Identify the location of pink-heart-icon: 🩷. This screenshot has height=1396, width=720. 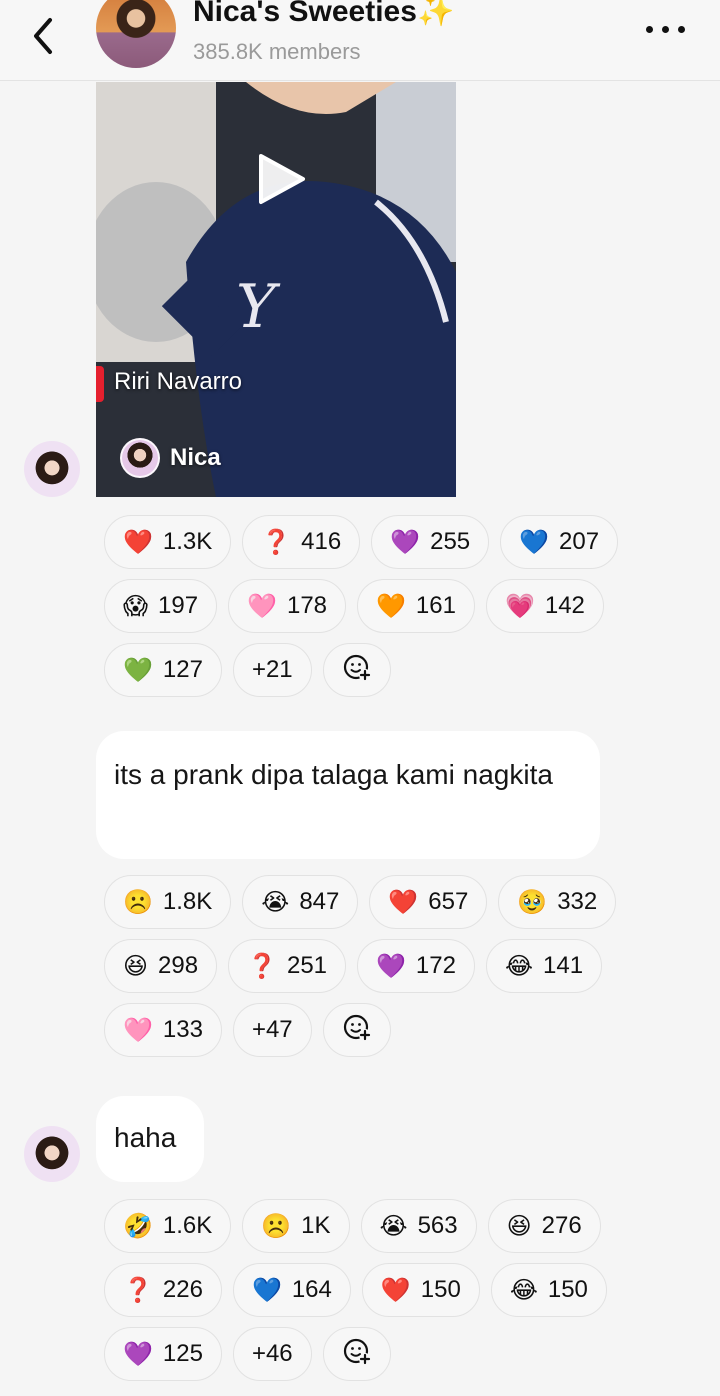
(262, 606).